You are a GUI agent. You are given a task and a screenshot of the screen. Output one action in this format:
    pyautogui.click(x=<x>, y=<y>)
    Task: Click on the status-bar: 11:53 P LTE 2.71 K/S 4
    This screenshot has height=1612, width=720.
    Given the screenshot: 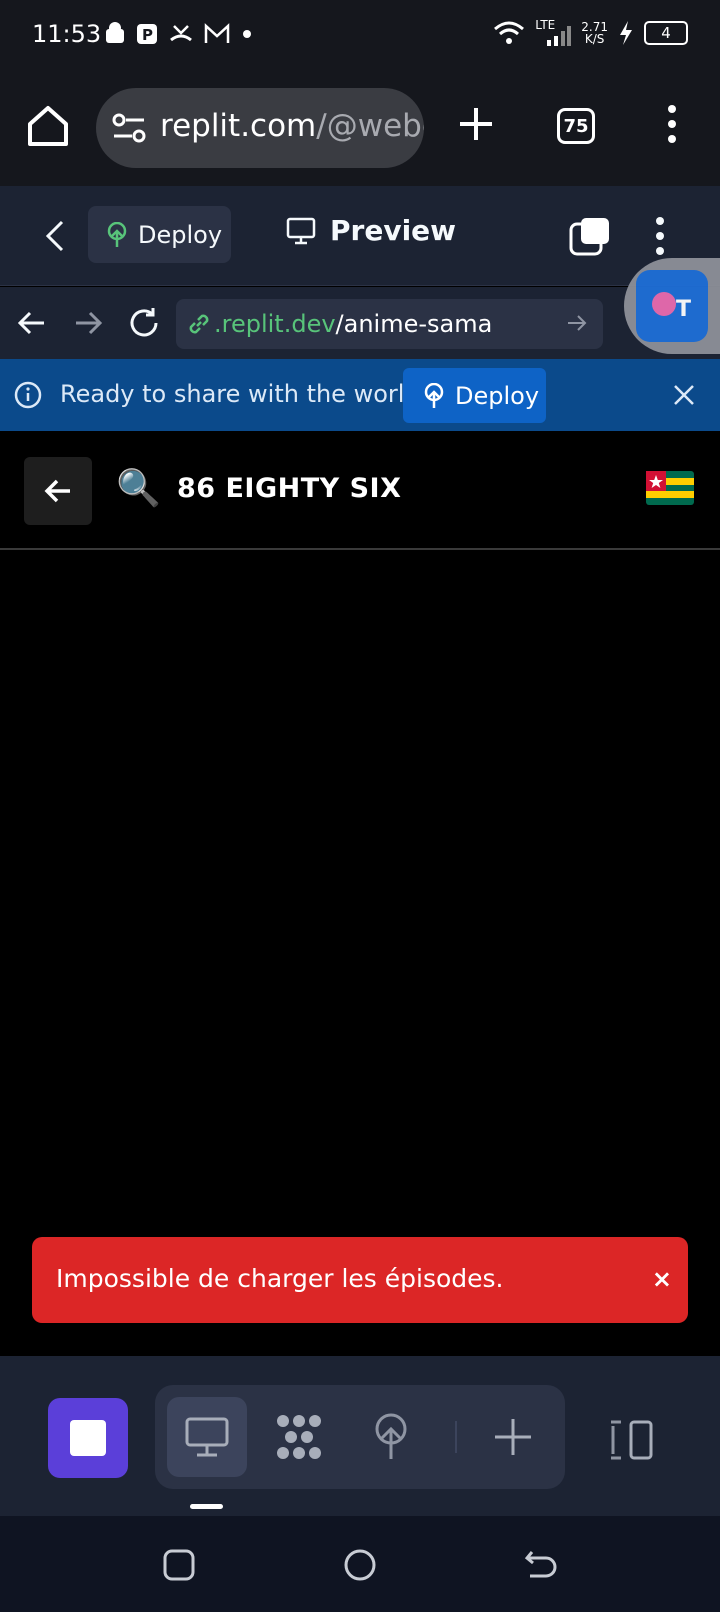 What is the action you would take?
    pyautogui.click(x=360, y=37)
    